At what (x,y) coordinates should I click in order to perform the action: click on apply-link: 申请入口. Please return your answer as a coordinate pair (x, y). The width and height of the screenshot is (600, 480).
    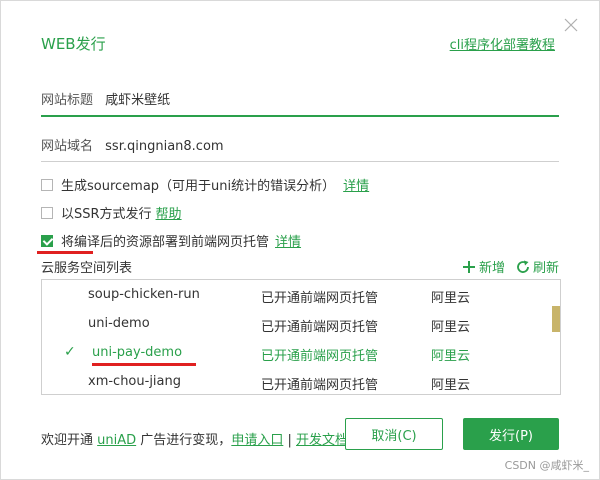
    Looking at the image, I should click on (257, 440).